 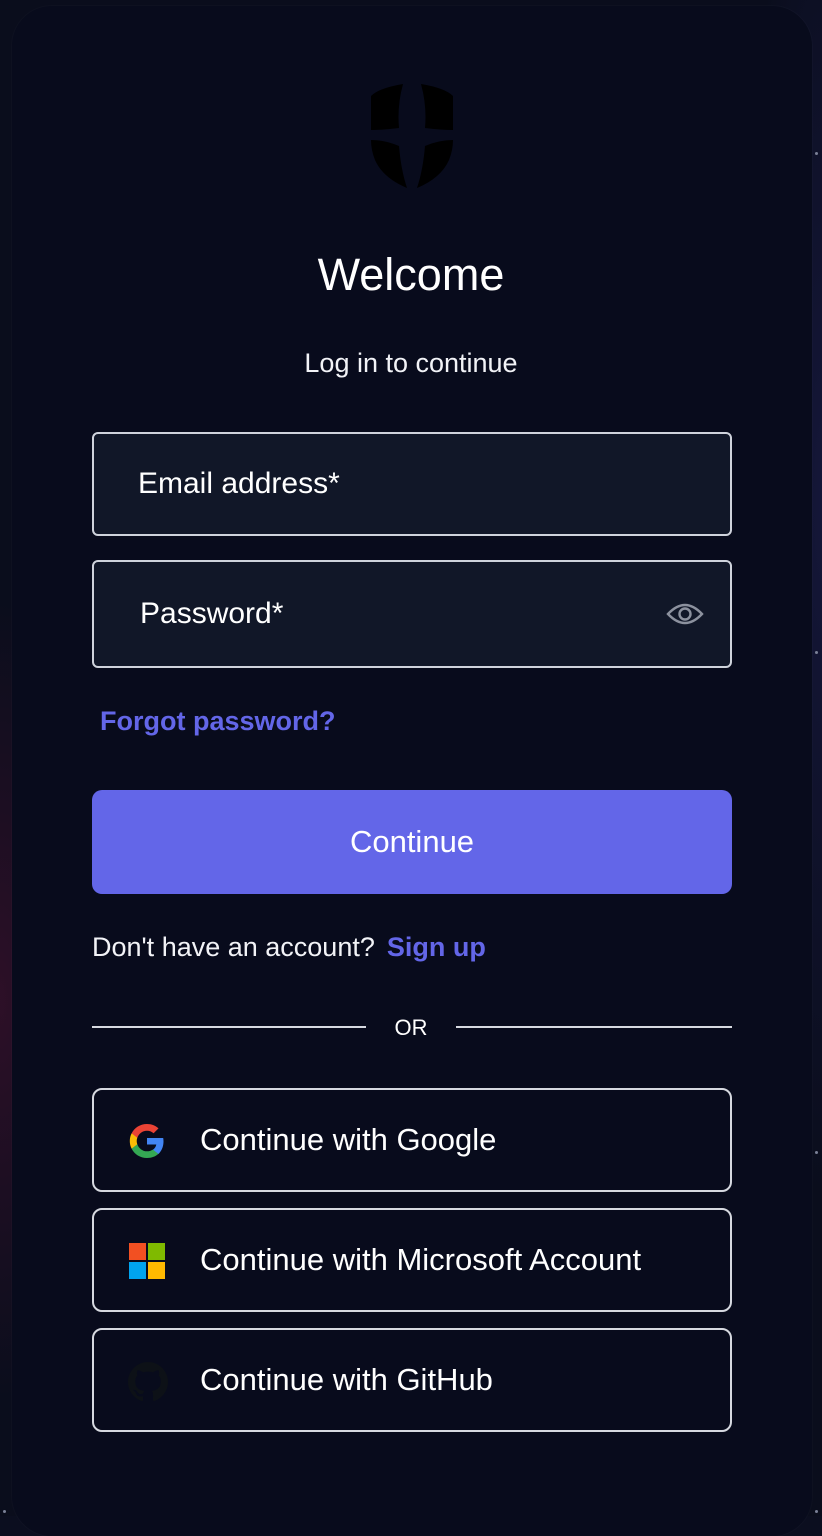 What do you see at coordinates (412, 614) in the screenshot?
I see `password-field: Password*` at bounding box center [412, 614].